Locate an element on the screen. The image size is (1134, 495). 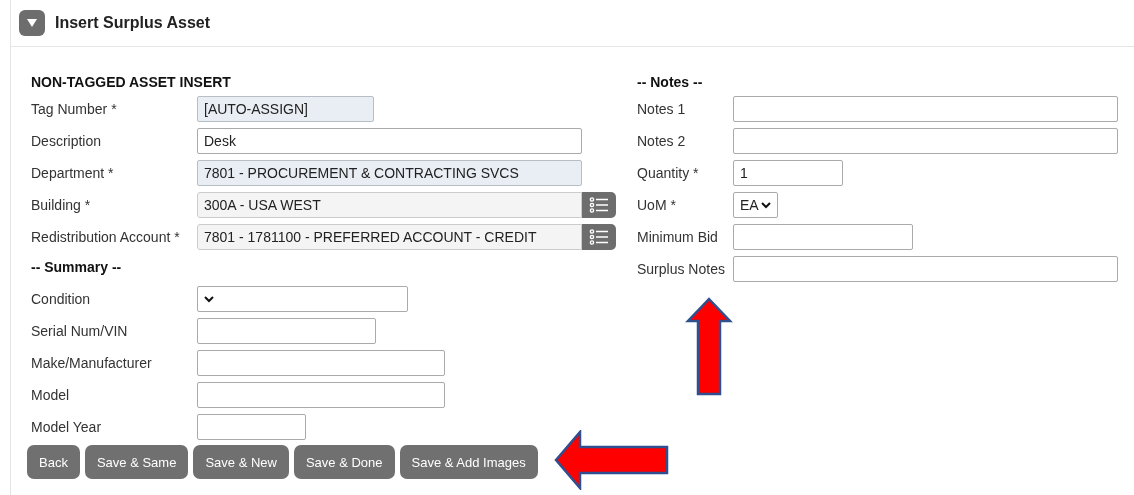
field-label: UoM * is located at coordinates (657, 205).